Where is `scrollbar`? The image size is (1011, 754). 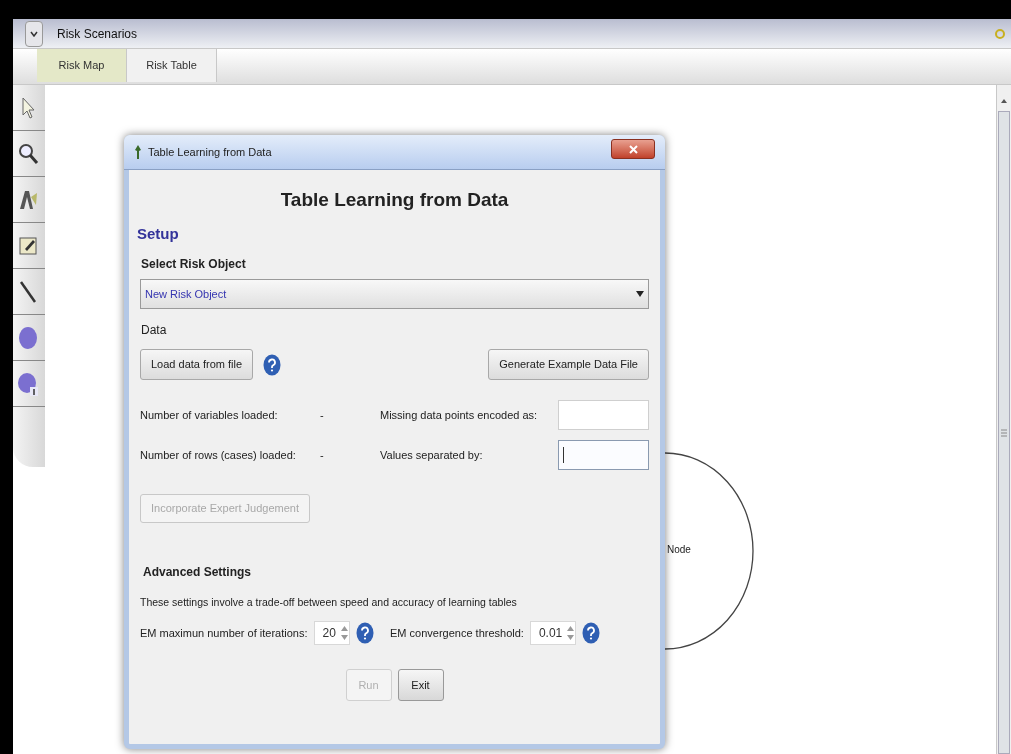 scrollbar is located at coordinates (1003, 419).